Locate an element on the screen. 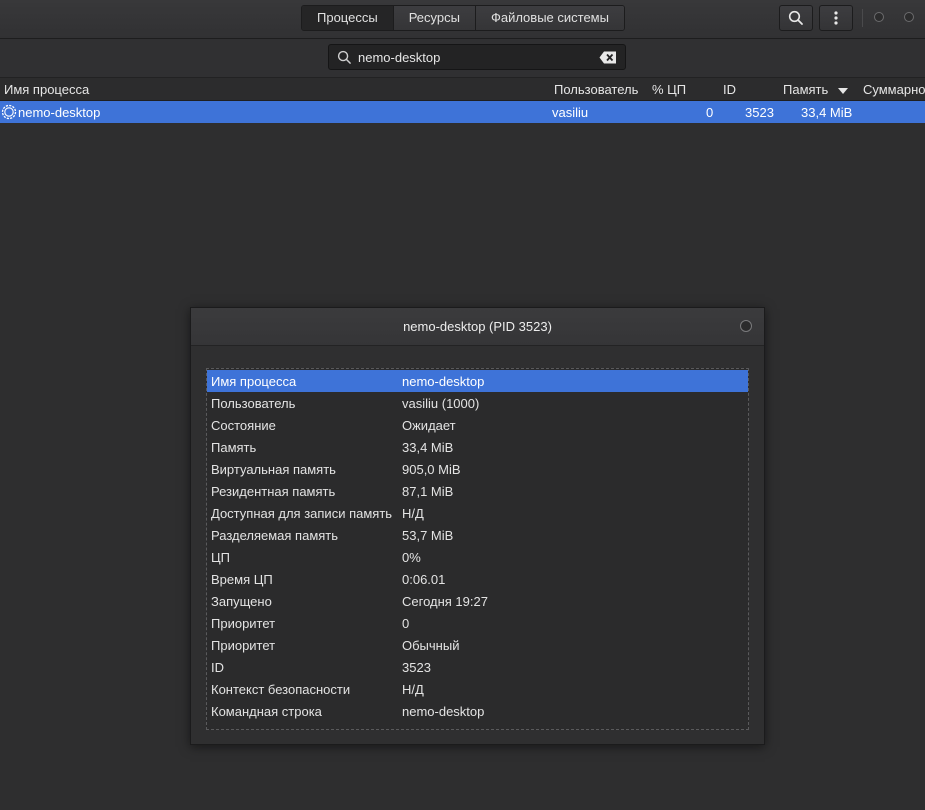 The width and height of the screenshot is (925, 810). detail-row: Пользователь vasiliu (1000) is located at coordinates (477, 403).